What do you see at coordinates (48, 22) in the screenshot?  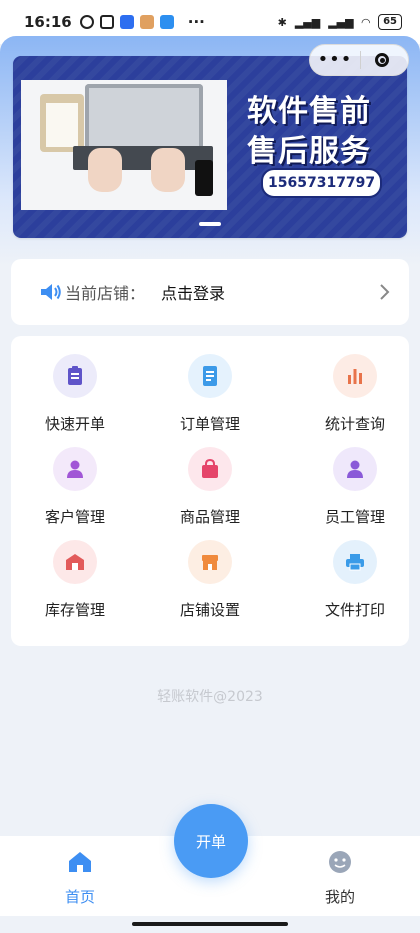 I see `status-time: 16:16` at bounding box center [48, 22].